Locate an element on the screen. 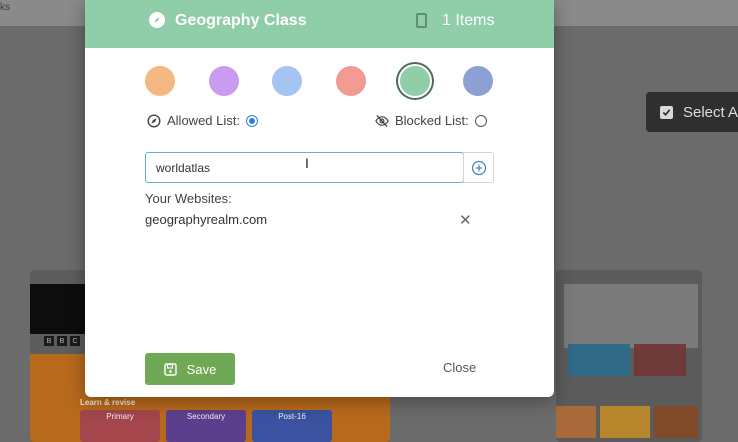 Image resolution: width=738 pixels, height=442 pixels. remove-website-icon: ✕ is located at coordinates (465, 220).